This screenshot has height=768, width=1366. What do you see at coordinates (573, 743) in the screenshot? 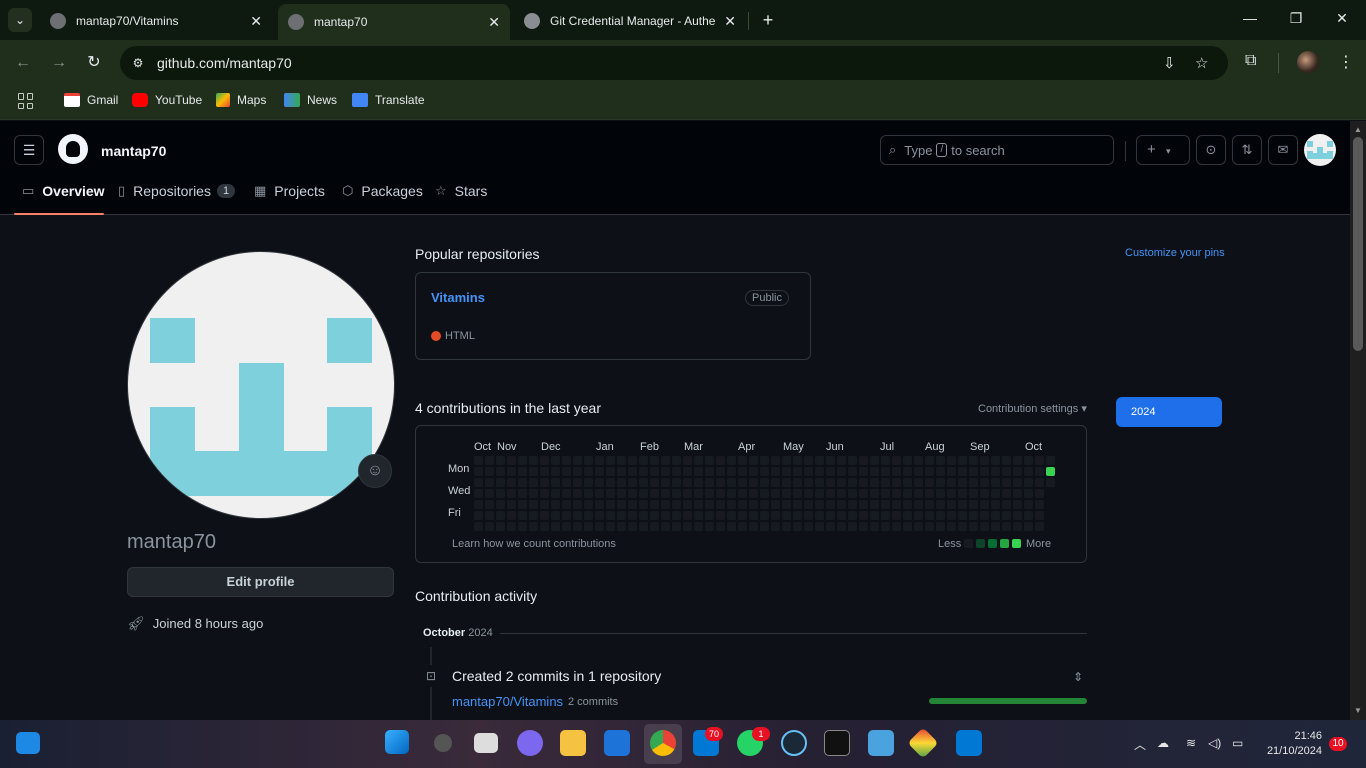
I see `file-explorer-icon` at bounding box center [573, 743].